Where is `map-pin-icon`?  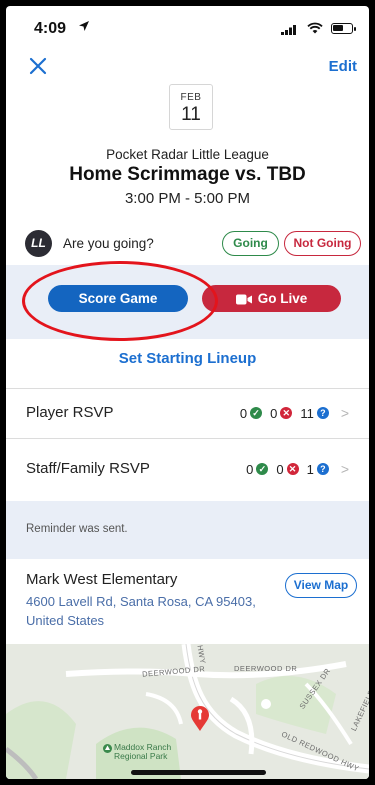 map-pin-icon is located at coordinates (200, 718).